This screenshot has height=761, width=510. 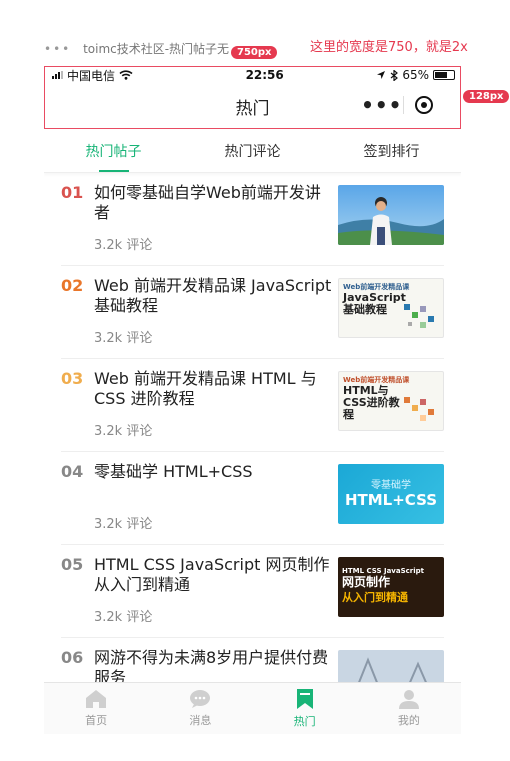 What do you see at coordinates (391, 485) in the screenshot?
I see `book-series: 零基础学` at bounding box center [391, 485].